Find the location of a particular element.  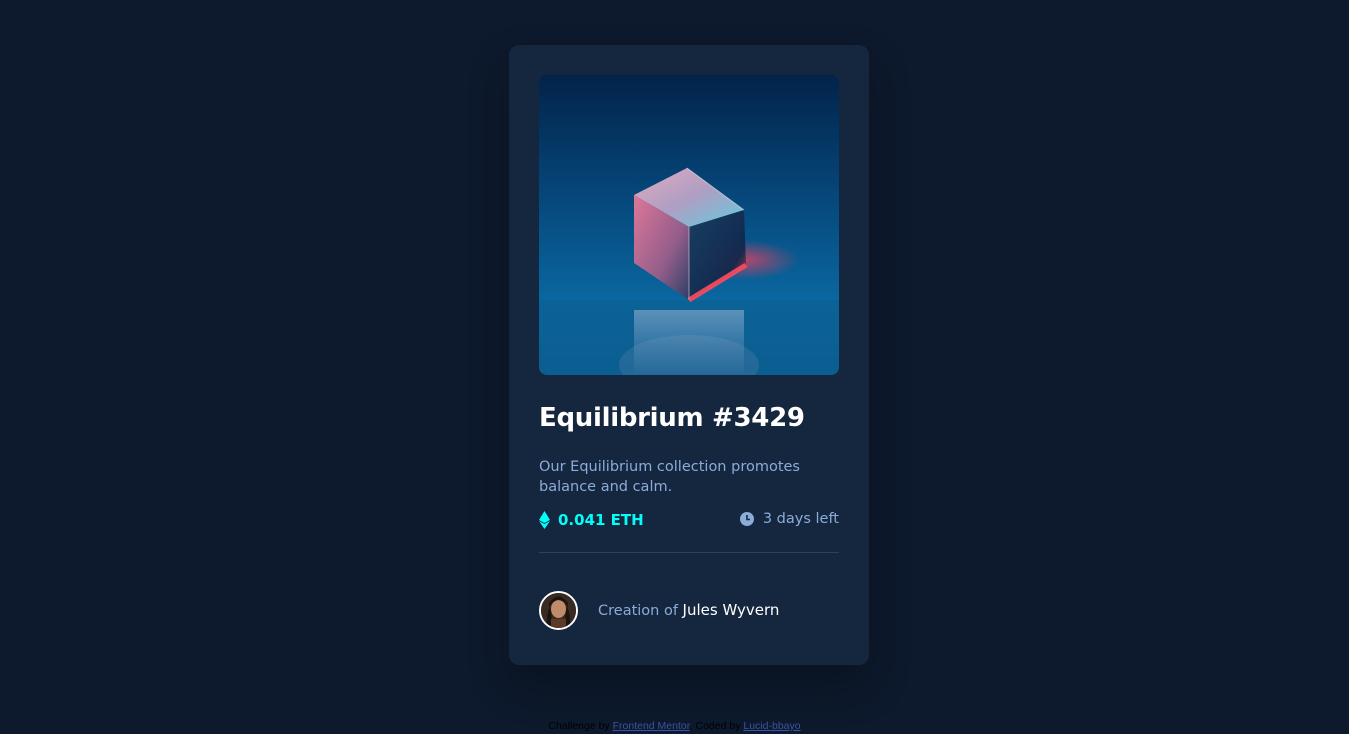

ethereum-icon is located at coordinates (544, 520).